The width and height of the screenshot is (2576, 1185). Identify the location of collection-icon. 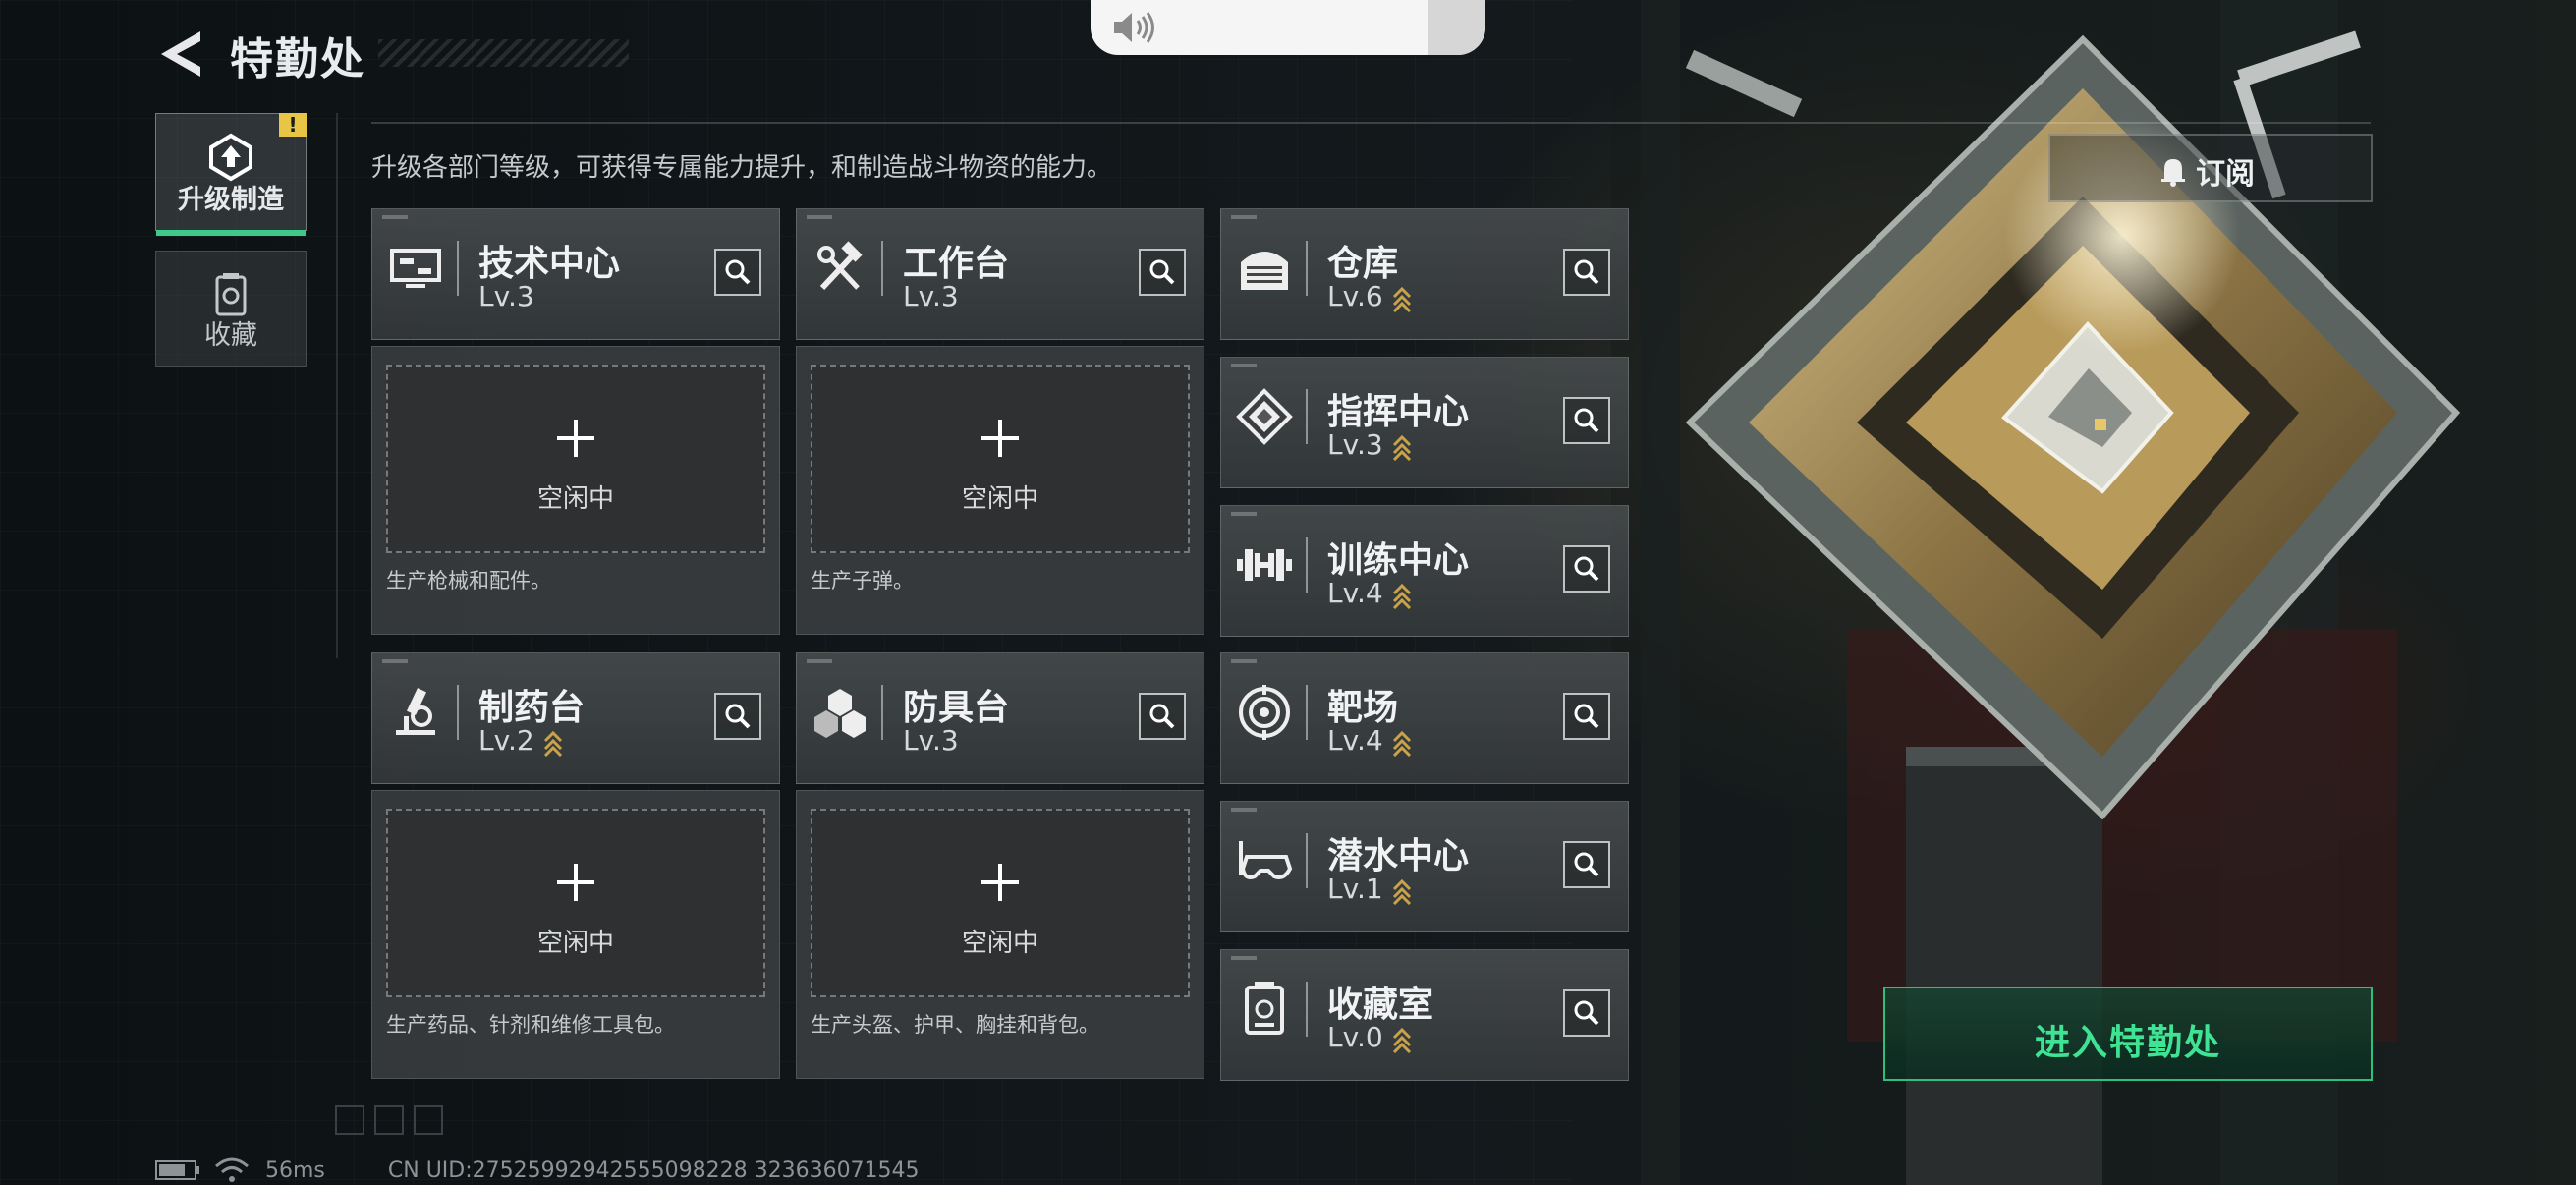
(1264, 1009).